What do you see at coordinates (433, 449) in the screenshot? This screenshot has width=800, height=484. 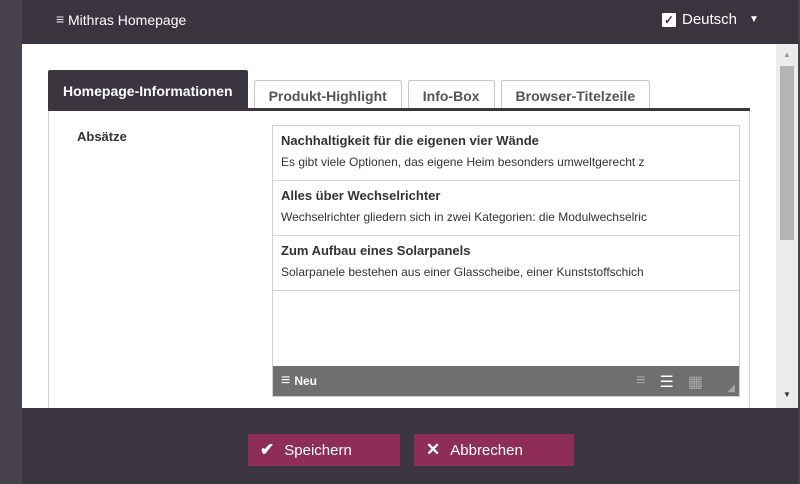 I see `close-icon: ✕` at bounding box center [433, 449].